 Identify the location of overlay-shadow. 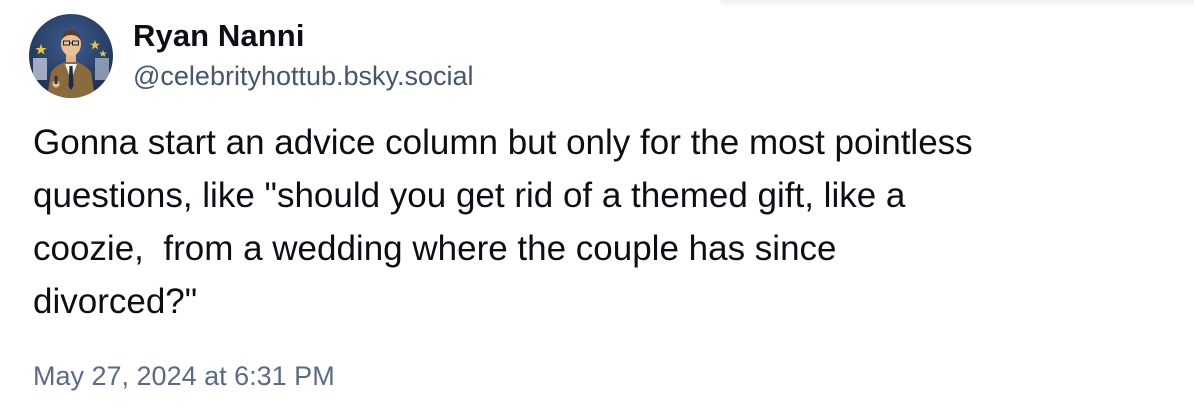
(957, 4).